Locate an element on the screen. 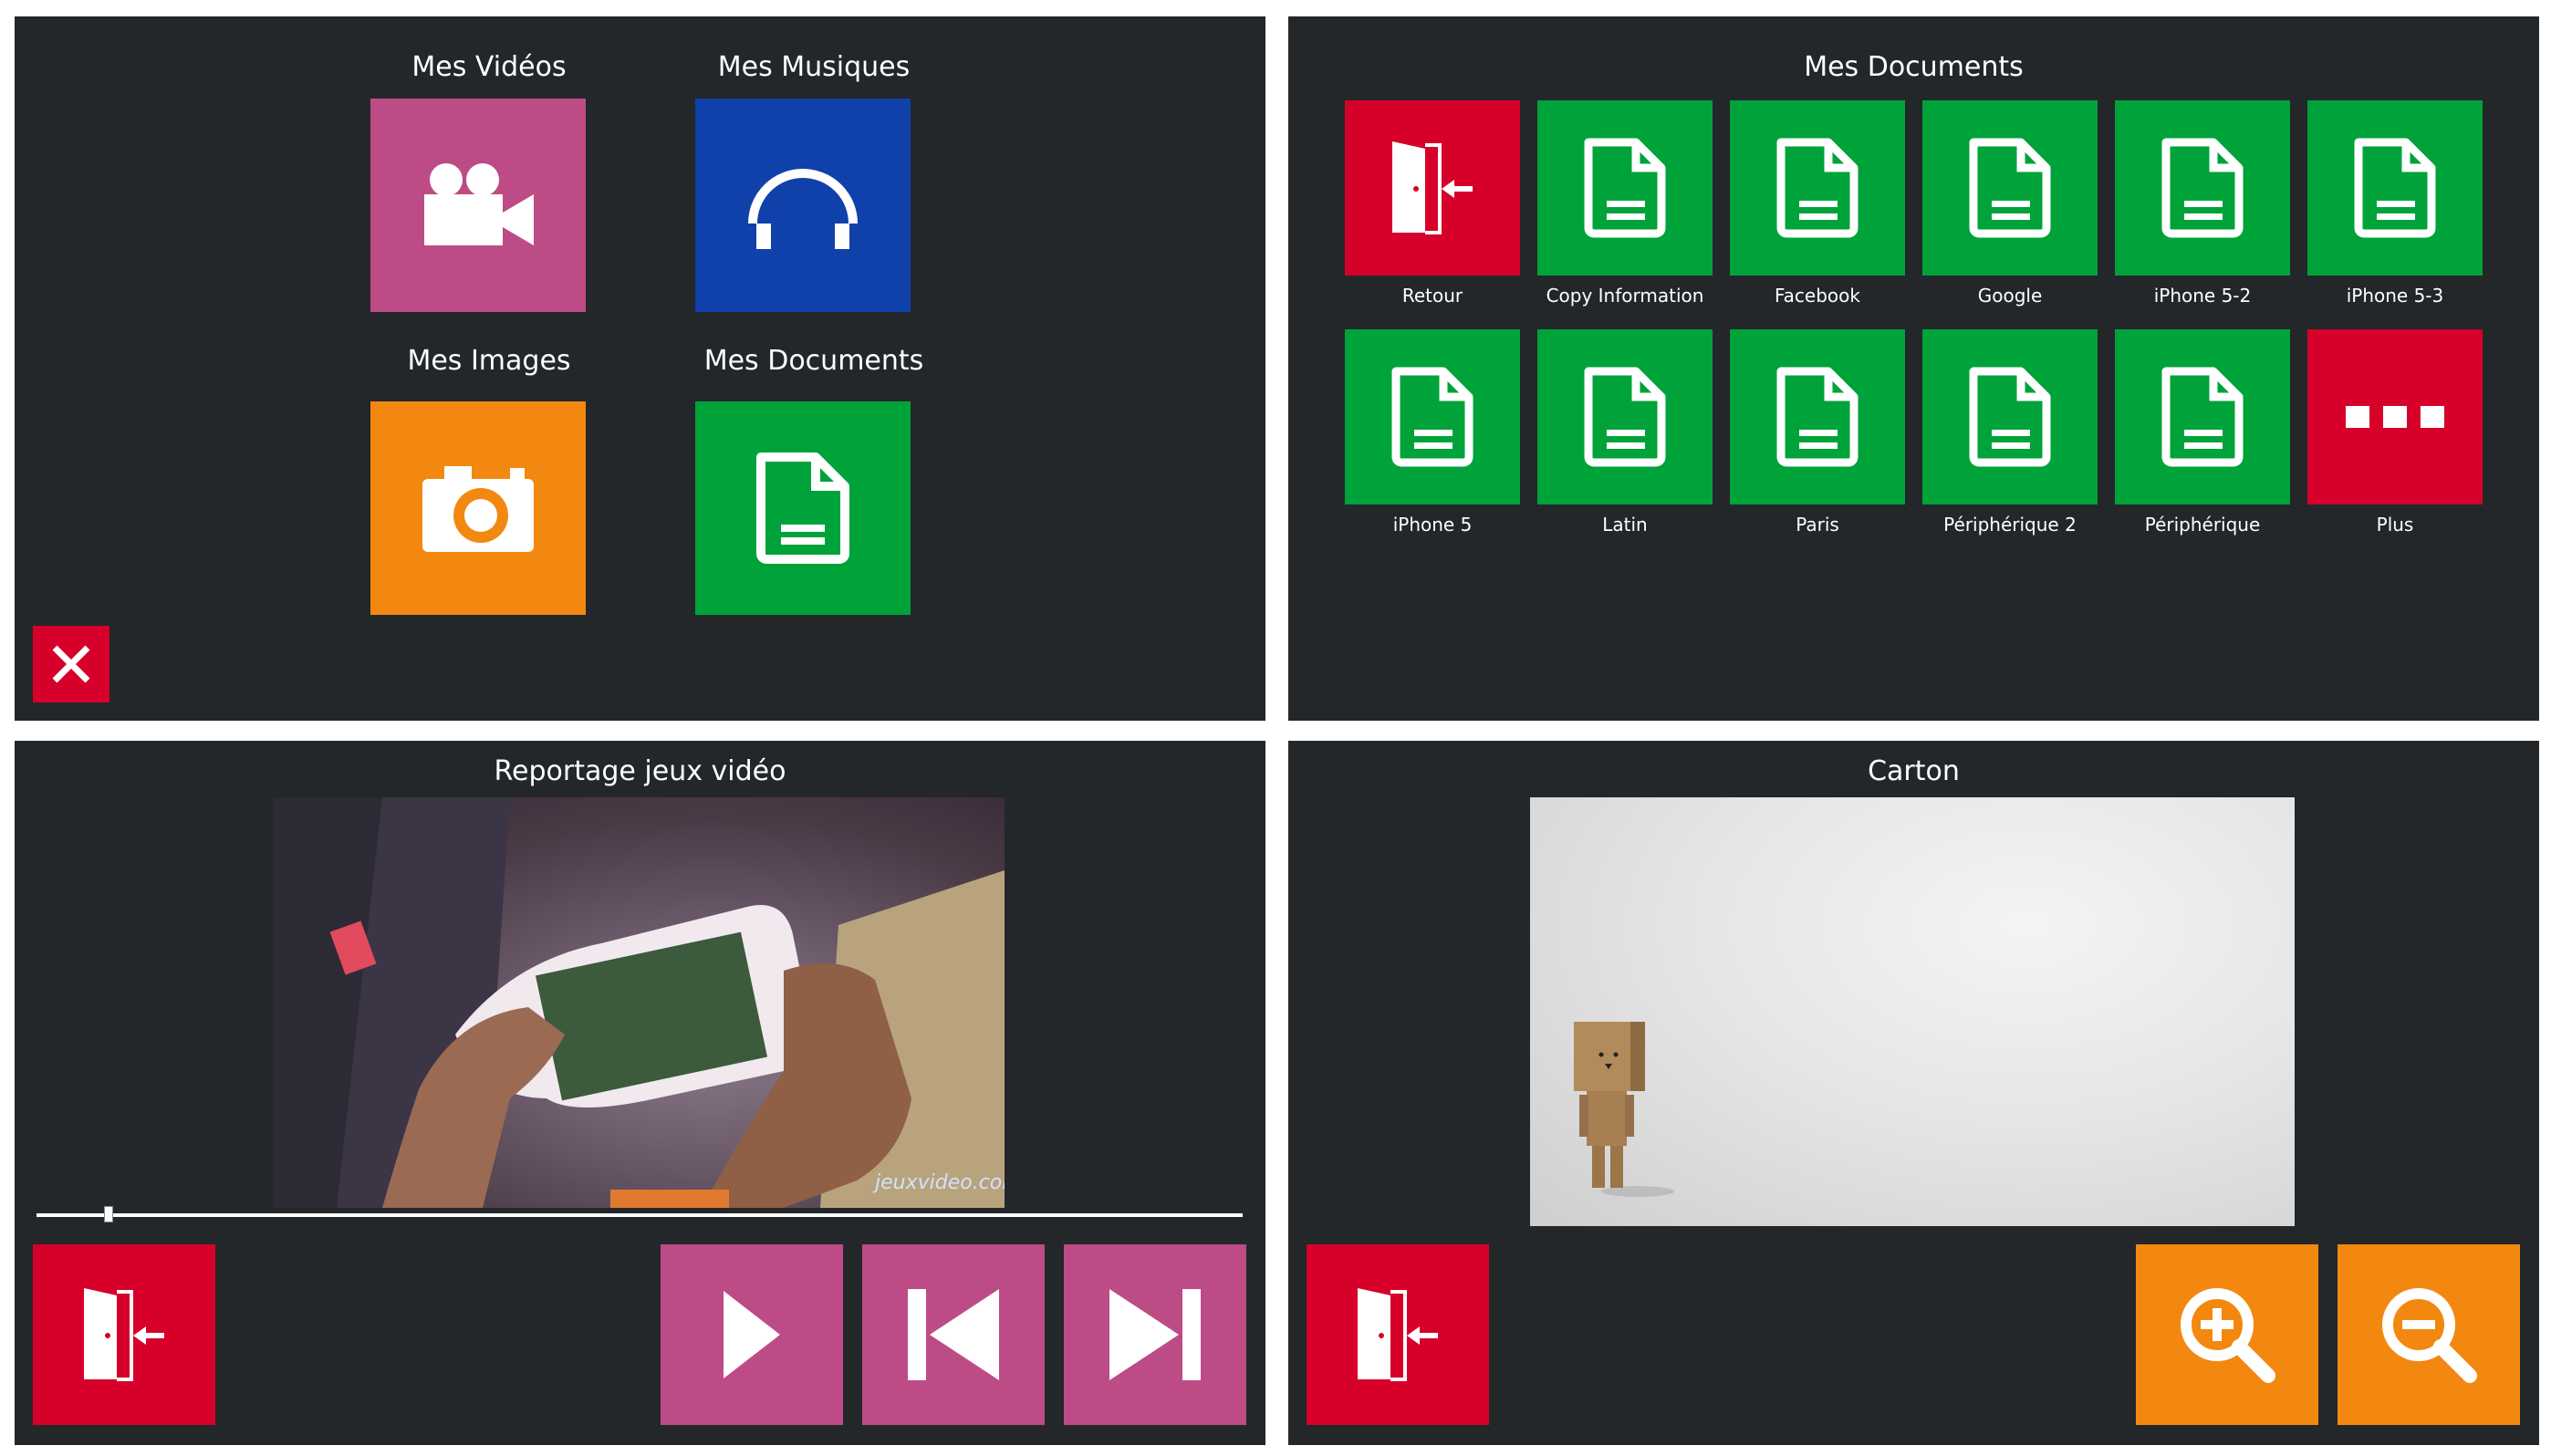  next-button is located at coordinates (1155, 1334).